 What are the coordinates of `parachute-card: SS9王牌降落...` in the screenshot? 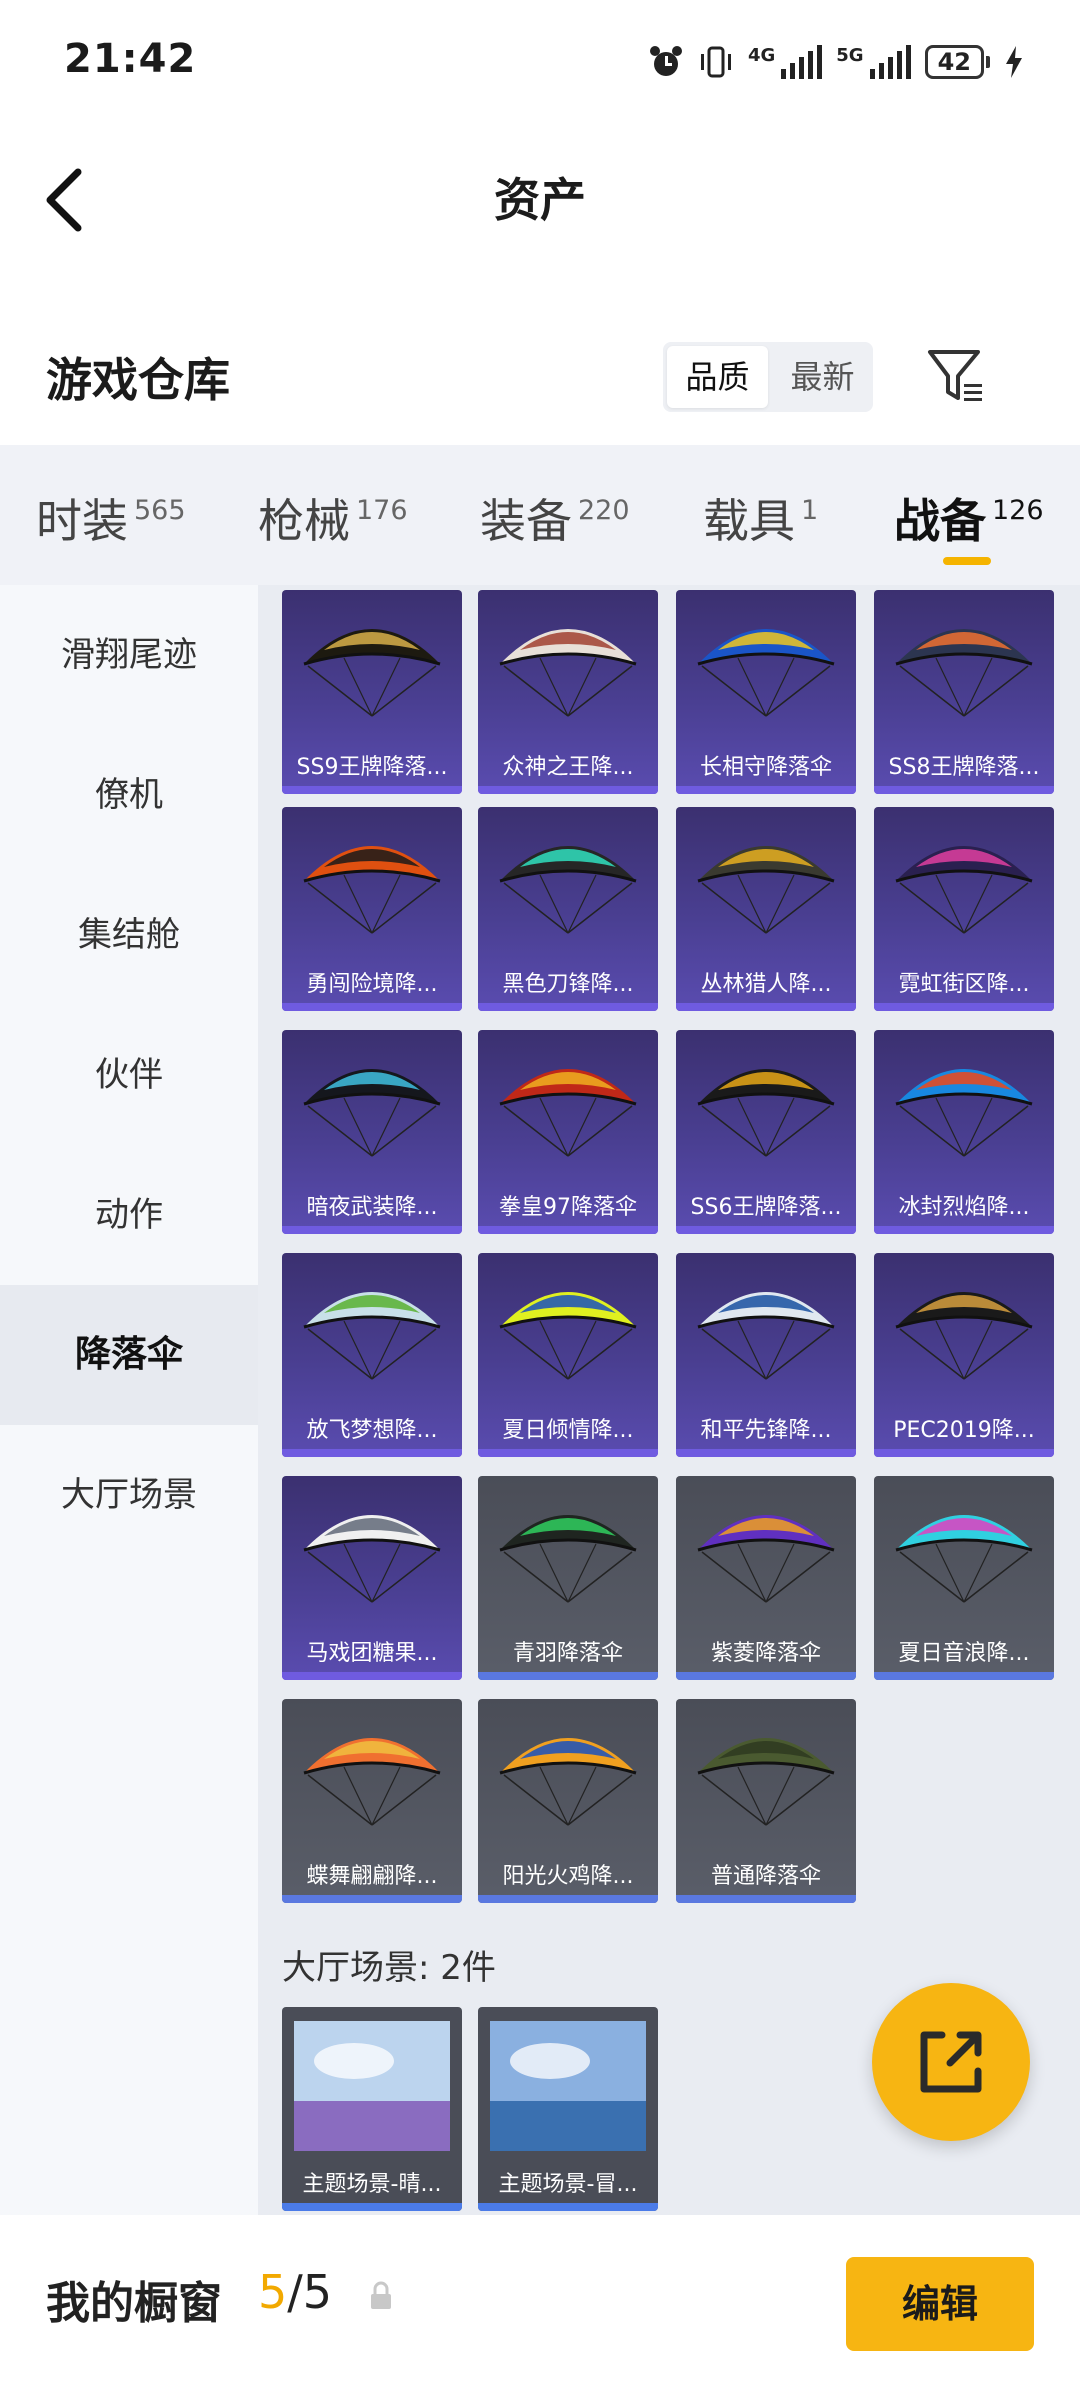 It's located at (372, 692).